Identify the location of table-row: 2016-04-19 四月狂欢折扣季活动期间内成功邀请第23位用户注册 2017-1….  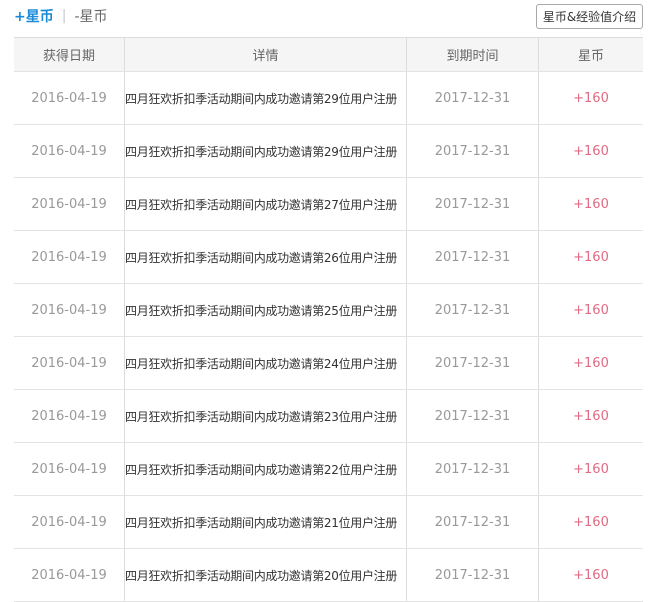
(328, 416).